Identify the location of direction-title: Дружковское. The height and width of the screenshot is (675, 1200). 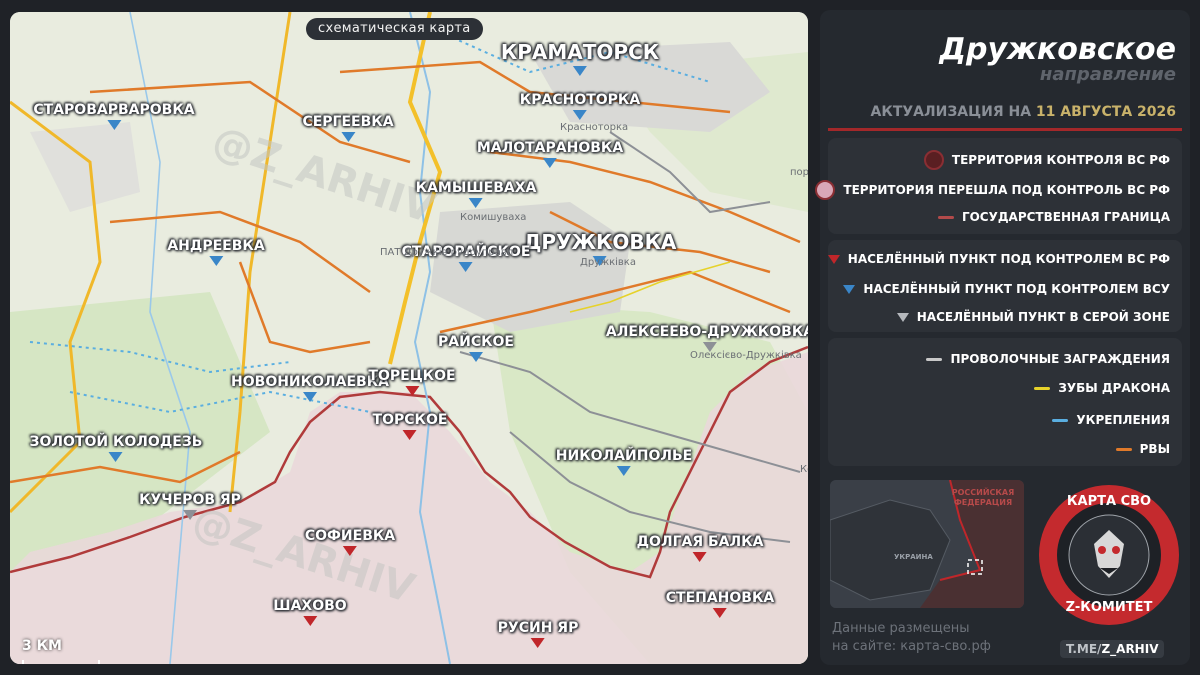
(1057, 49).